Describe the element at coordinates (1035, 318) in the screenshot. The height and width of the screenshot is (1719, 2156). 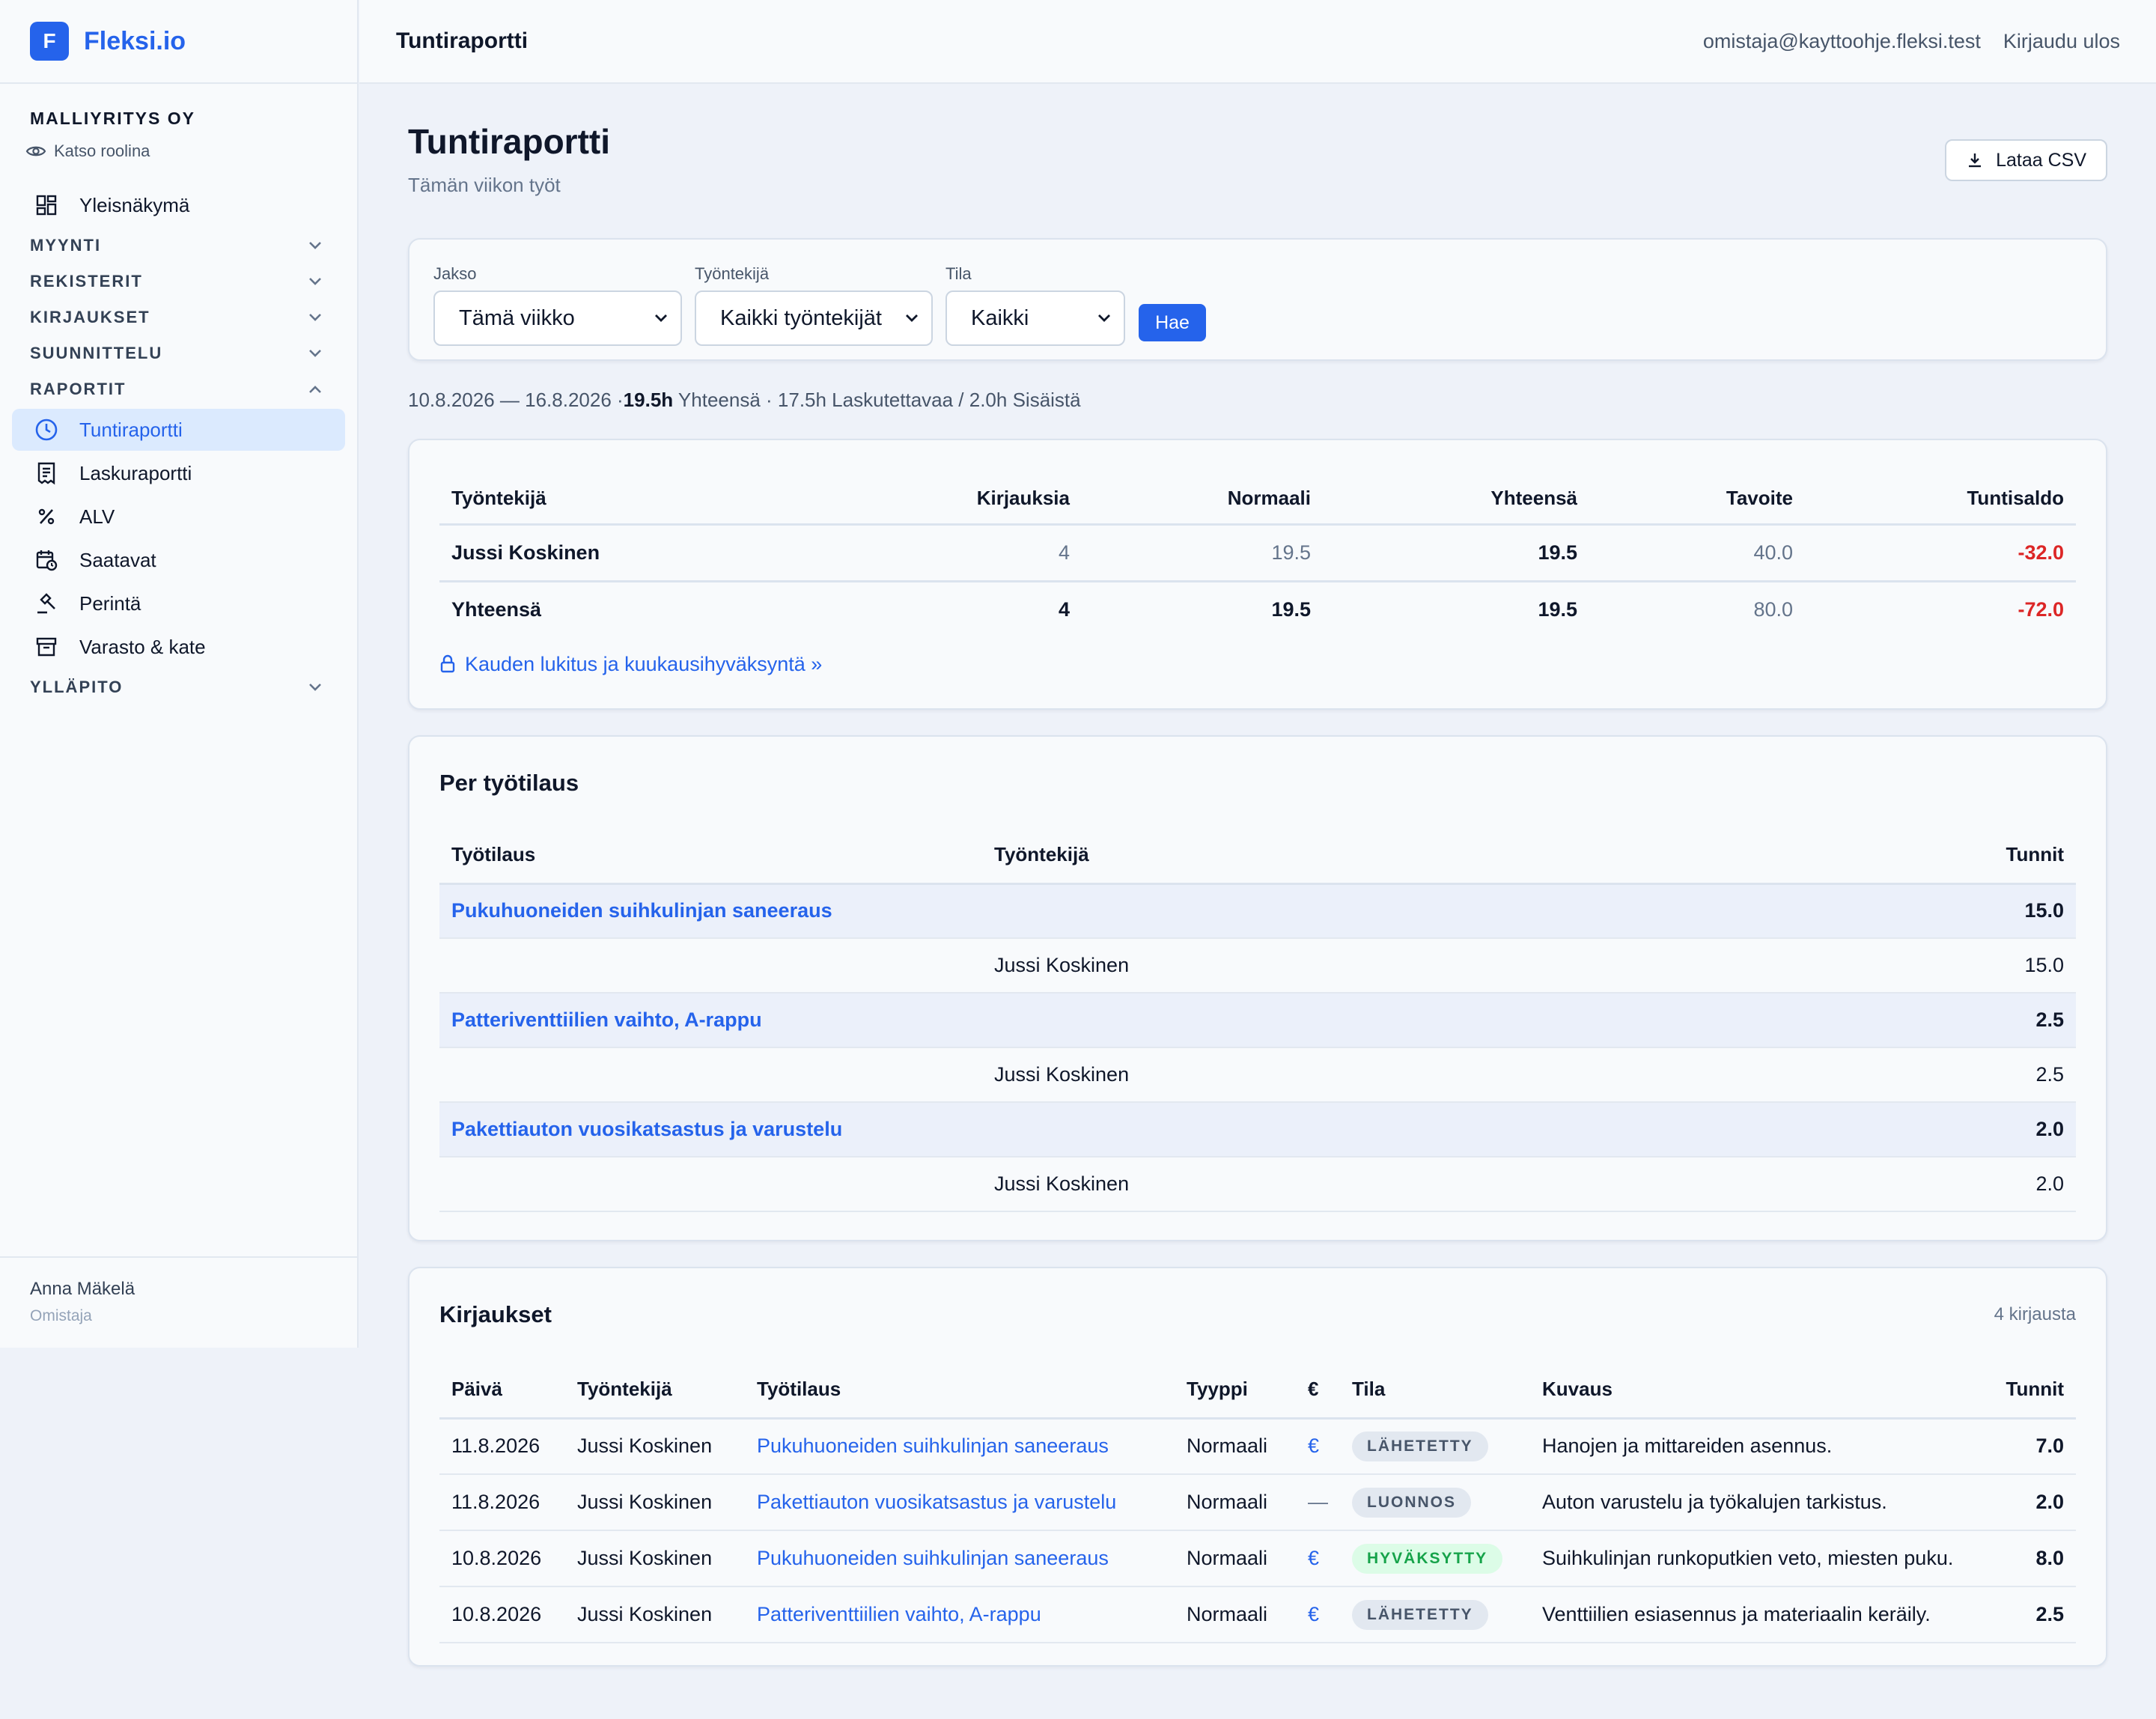
I see `status-select: Kaikki` at that location.